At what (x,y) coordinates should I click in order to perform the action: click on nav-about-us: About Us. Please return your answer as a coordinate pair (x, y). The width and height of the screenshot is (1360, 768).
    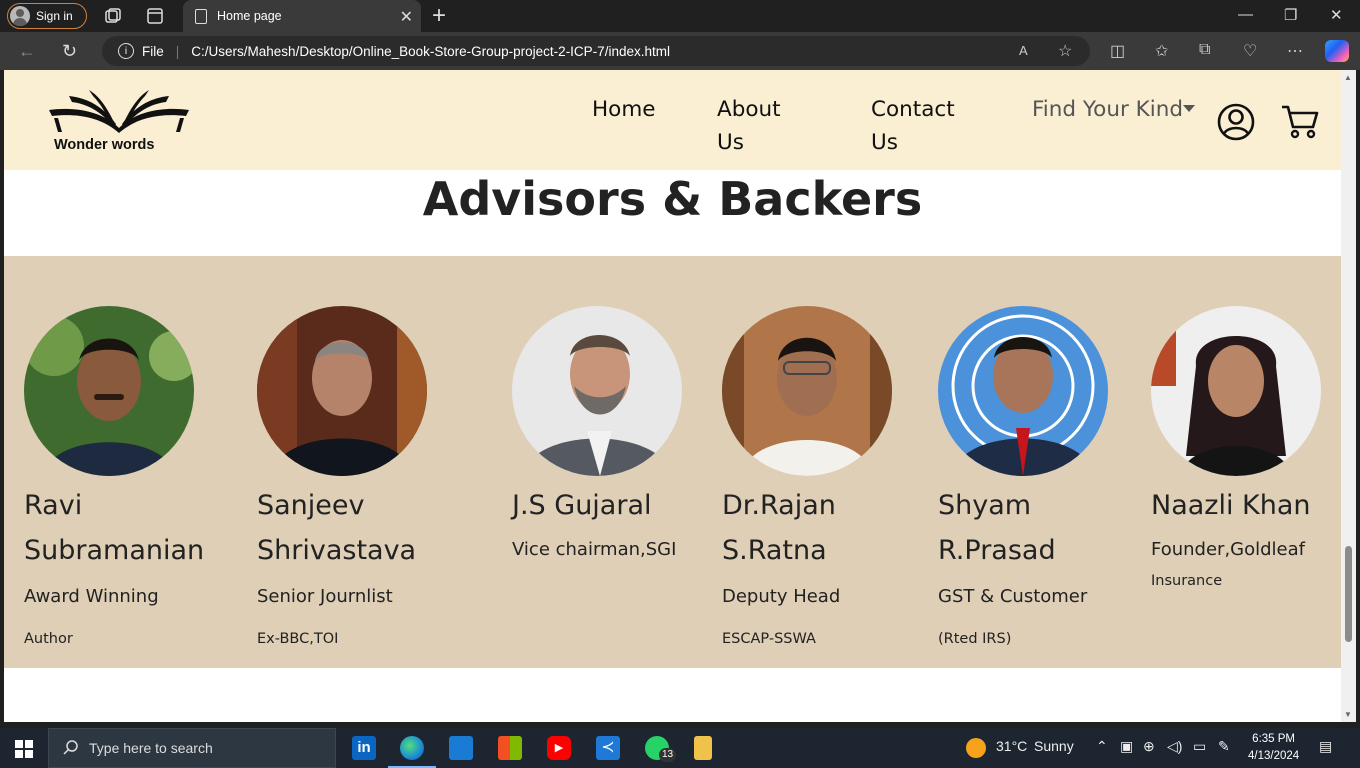
    Looking at the image, I should click on (749, 126).